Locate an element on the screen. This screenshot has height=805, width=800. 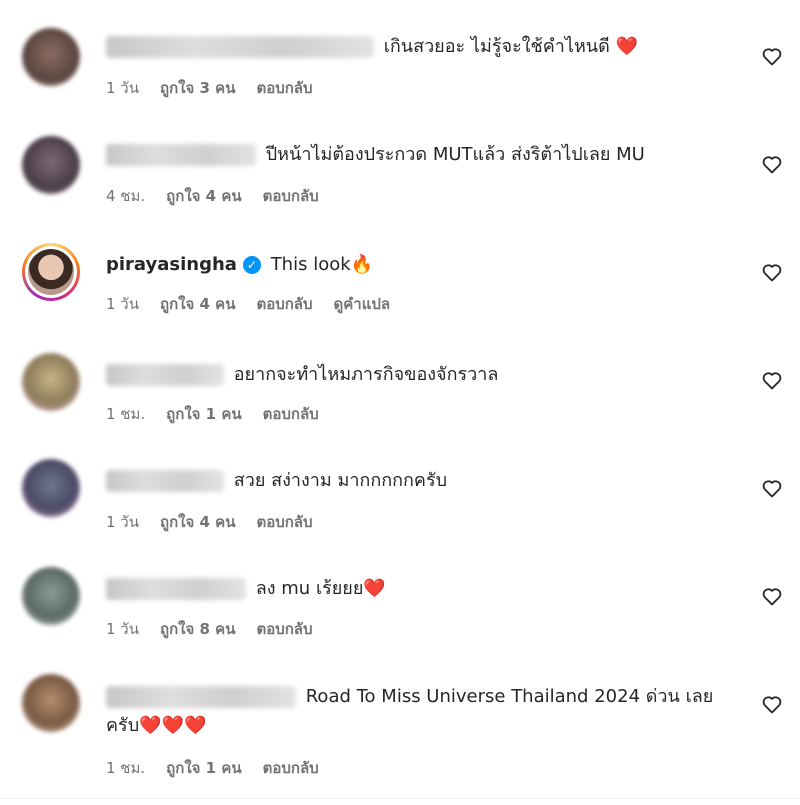
comment-text: This look is located at coordinates (310, 264).